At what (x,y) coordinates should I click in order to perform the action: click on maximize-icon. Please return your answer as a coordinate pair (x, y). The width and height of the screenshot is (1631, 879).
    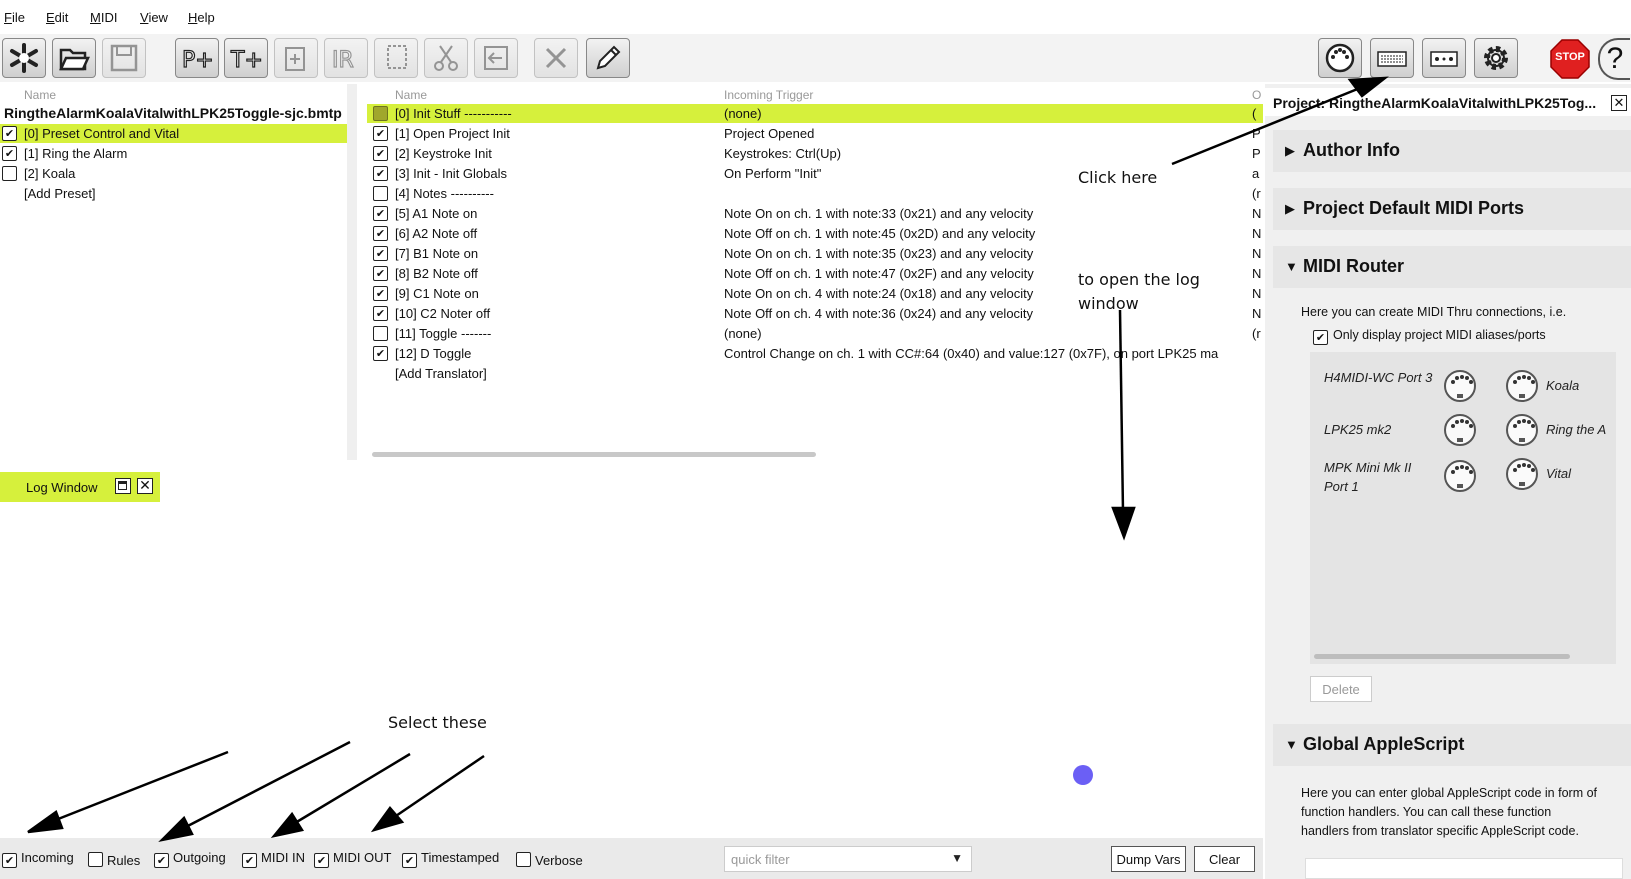
    Looking at the image, I should click on (123, 486).